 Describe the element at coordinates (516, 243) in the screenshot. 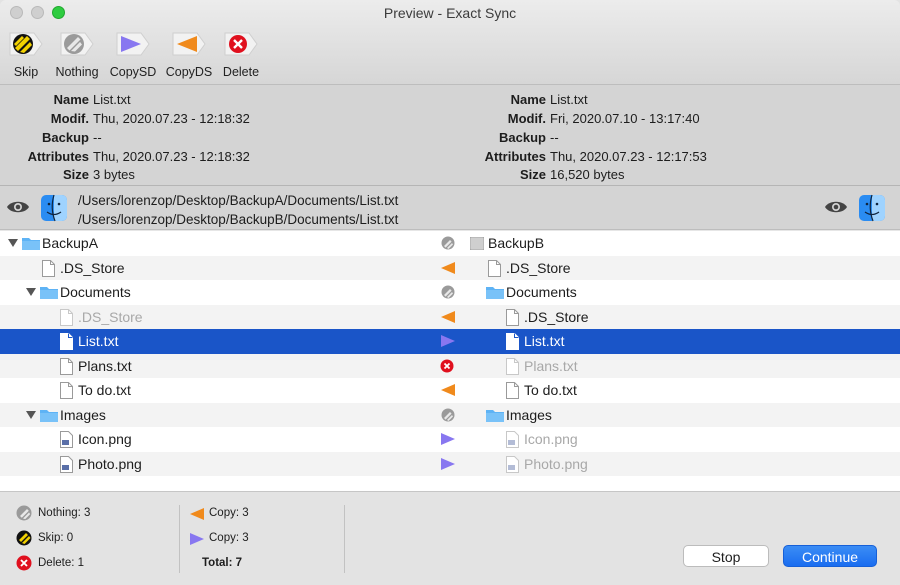

I see `right-item-name: BackupB` at that location.